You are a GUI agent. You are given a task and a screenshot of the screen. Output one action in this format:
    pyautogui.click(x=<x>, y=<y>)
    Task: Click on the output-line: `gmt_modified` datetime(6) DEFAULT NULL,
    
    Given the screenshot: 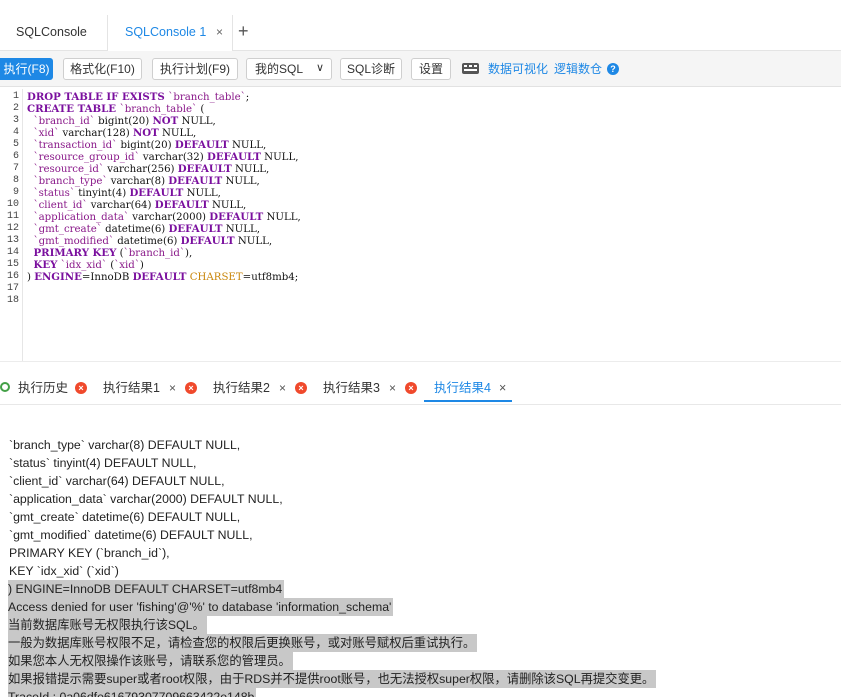 What is the action you would take?
    pyautogui.click(x=131, y=535)
    